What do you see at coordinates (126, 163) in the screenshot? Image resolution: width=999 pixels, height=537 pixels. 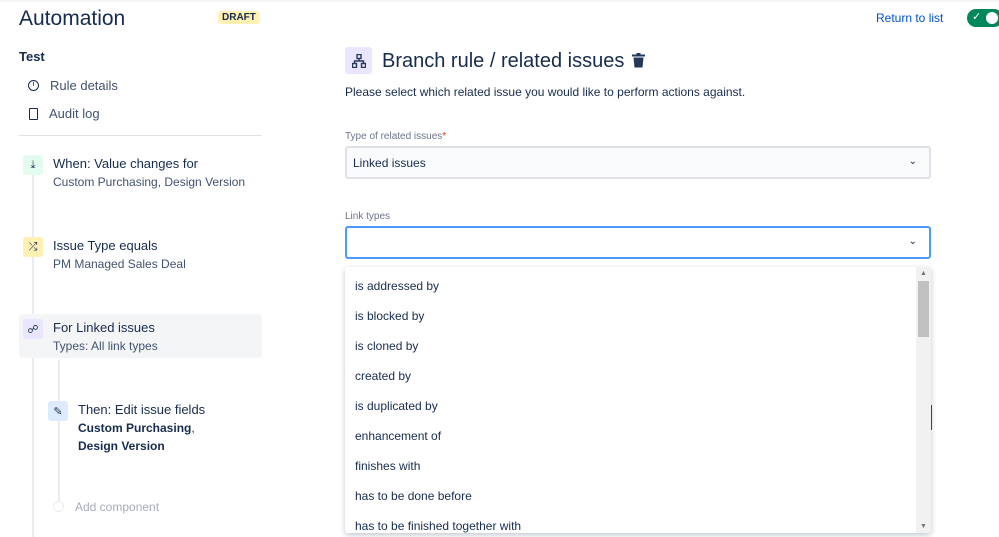 I see `step-title: When: Value changes for` at bounding box center [126, 163].